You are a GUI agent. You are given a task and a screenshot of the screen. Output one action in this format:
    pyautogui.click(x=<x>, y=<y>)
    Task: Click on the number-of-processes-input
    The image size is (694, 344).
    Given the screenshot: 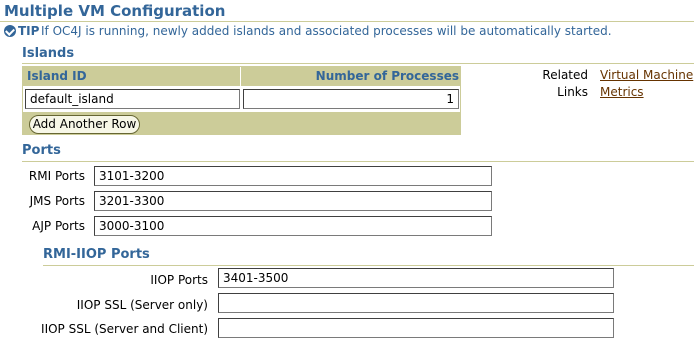 What is the action you would take?
    pyautogui.click(x=351, y=99)
    